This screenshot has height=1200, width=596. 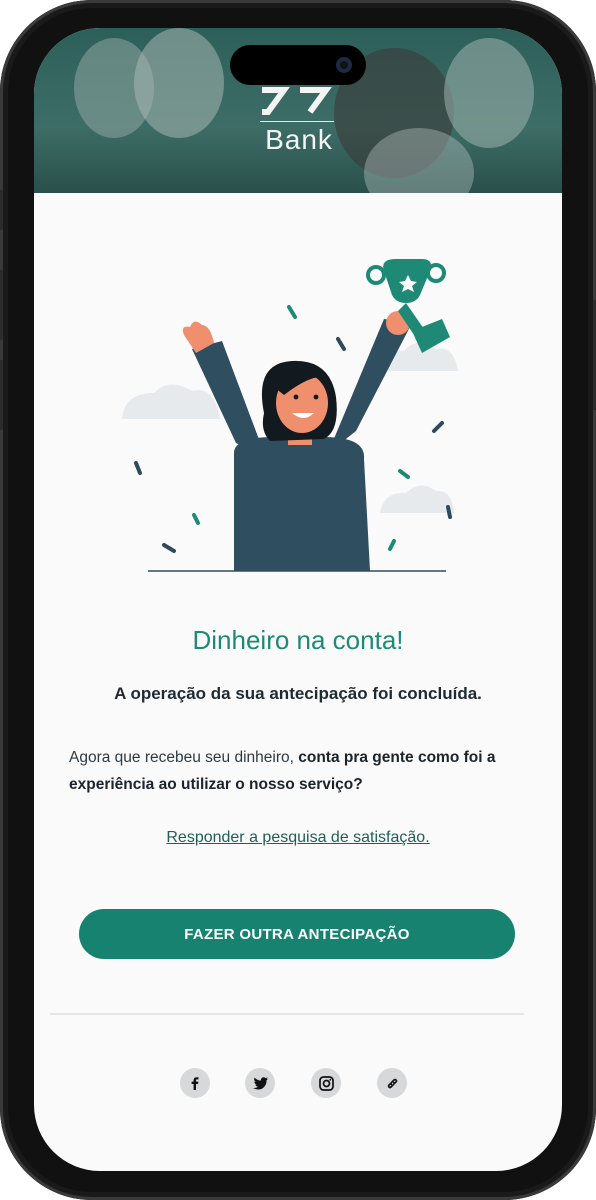 I want to click on camera-icon, so click(x=344, y=65).